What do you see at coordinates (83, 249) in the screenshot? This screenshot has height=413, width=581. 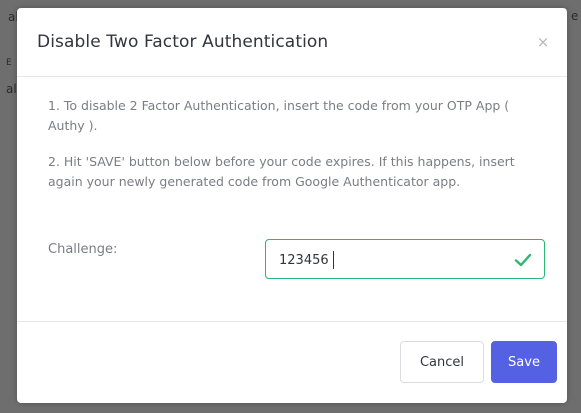 I see `challenge-label: Challenge:` at bounding box center [83, 249].